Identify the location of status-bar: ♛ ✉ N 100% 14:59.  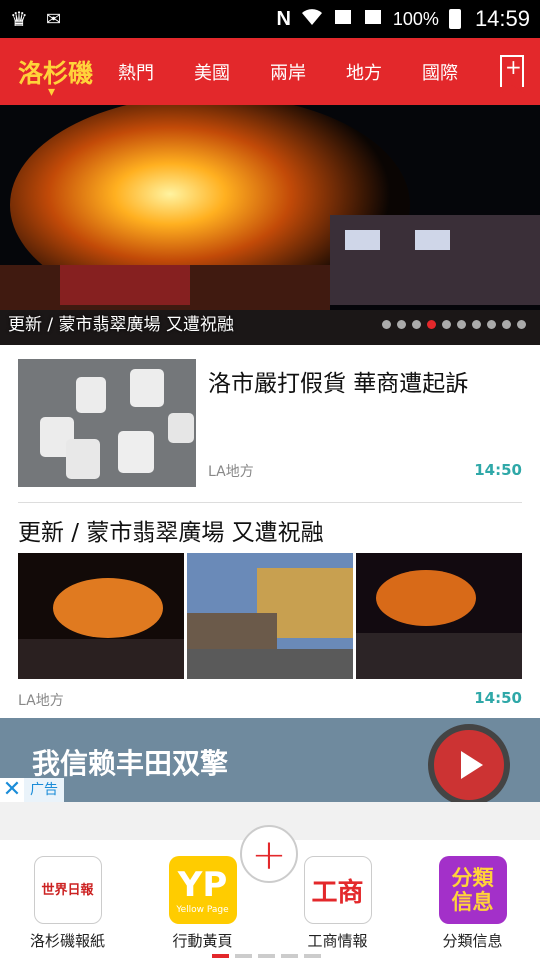
(270, 19).